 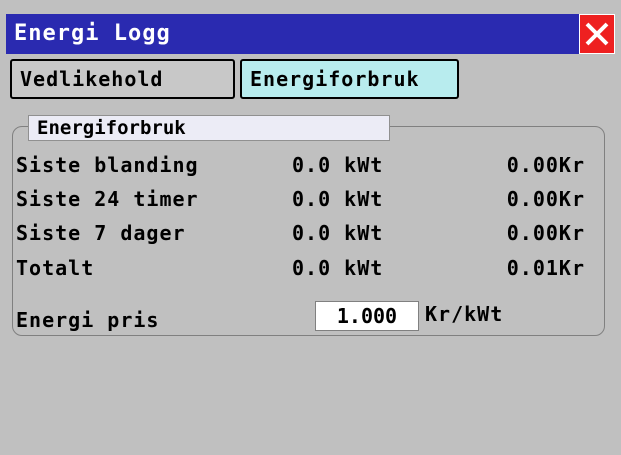 I want to click on row-kr-siste-blanding: 0.00Kr, so click(x=545, y=165).